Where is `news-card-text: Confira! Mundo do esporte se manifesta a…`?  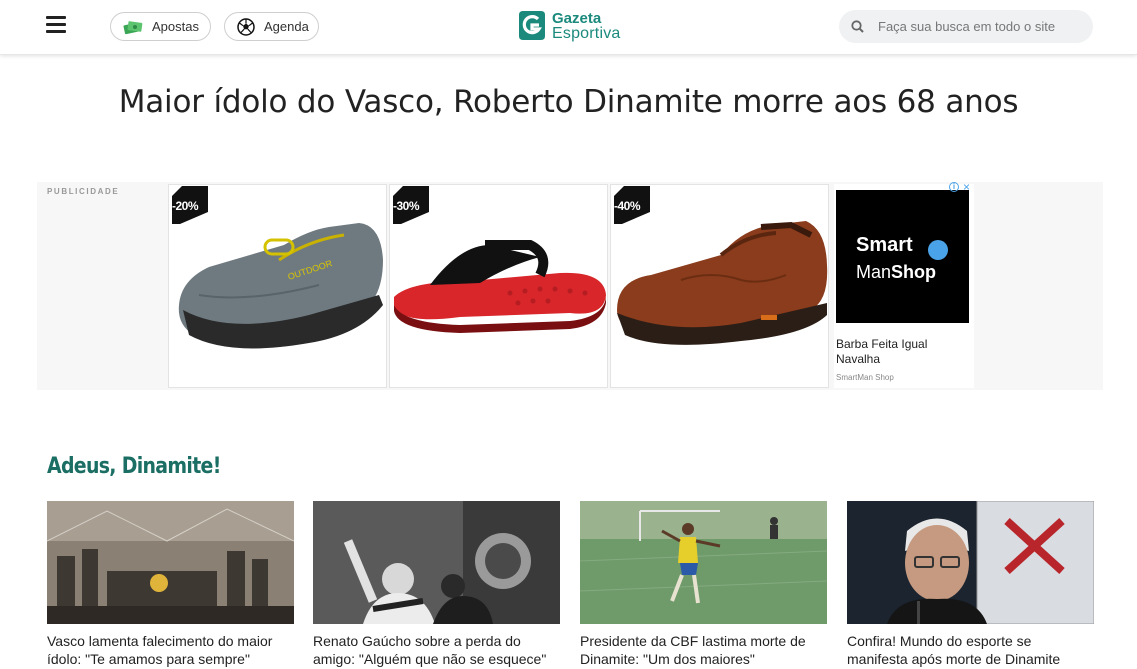
news-card-text: Confira! Mundo do esporte se manifesta a… is located at coordinates (954, 650).